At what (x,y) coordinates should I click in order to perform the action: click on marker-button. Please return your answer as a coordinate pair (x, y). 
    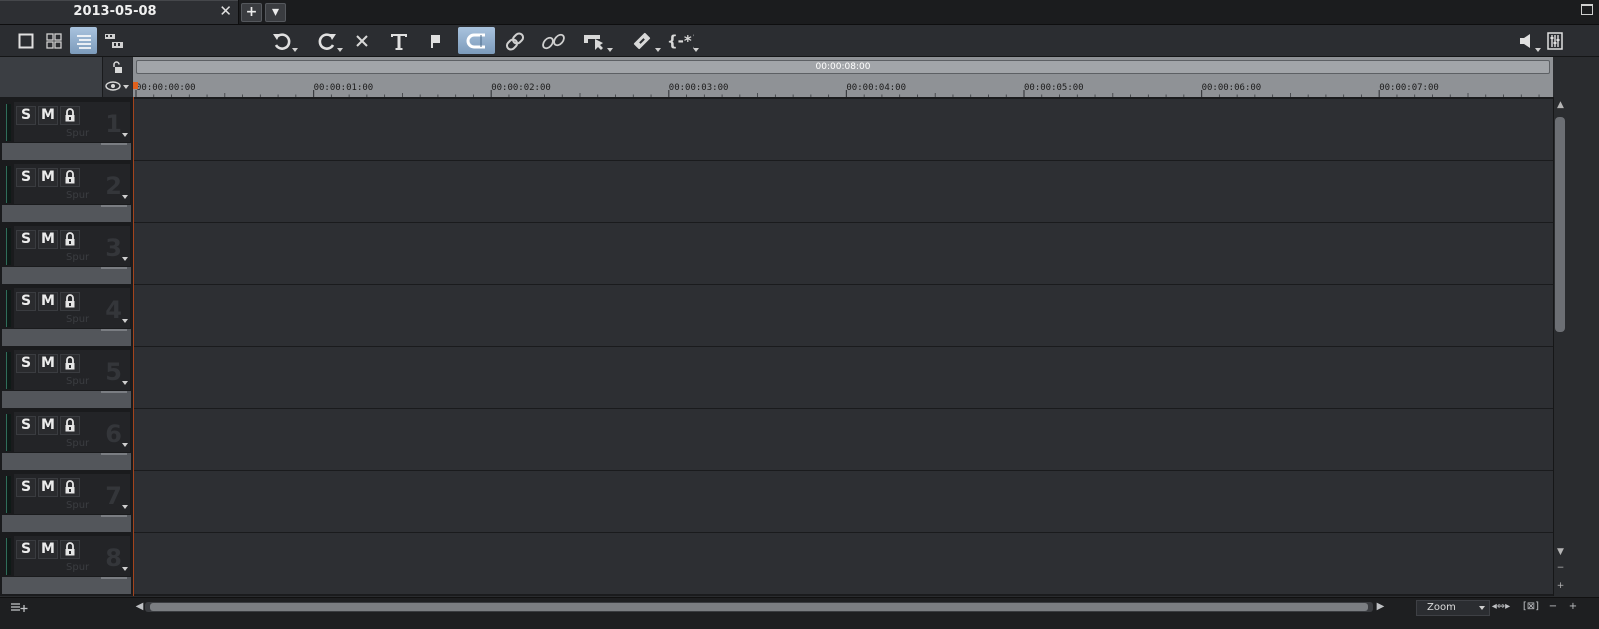
    Looking at the image, I should click on (435, 40).